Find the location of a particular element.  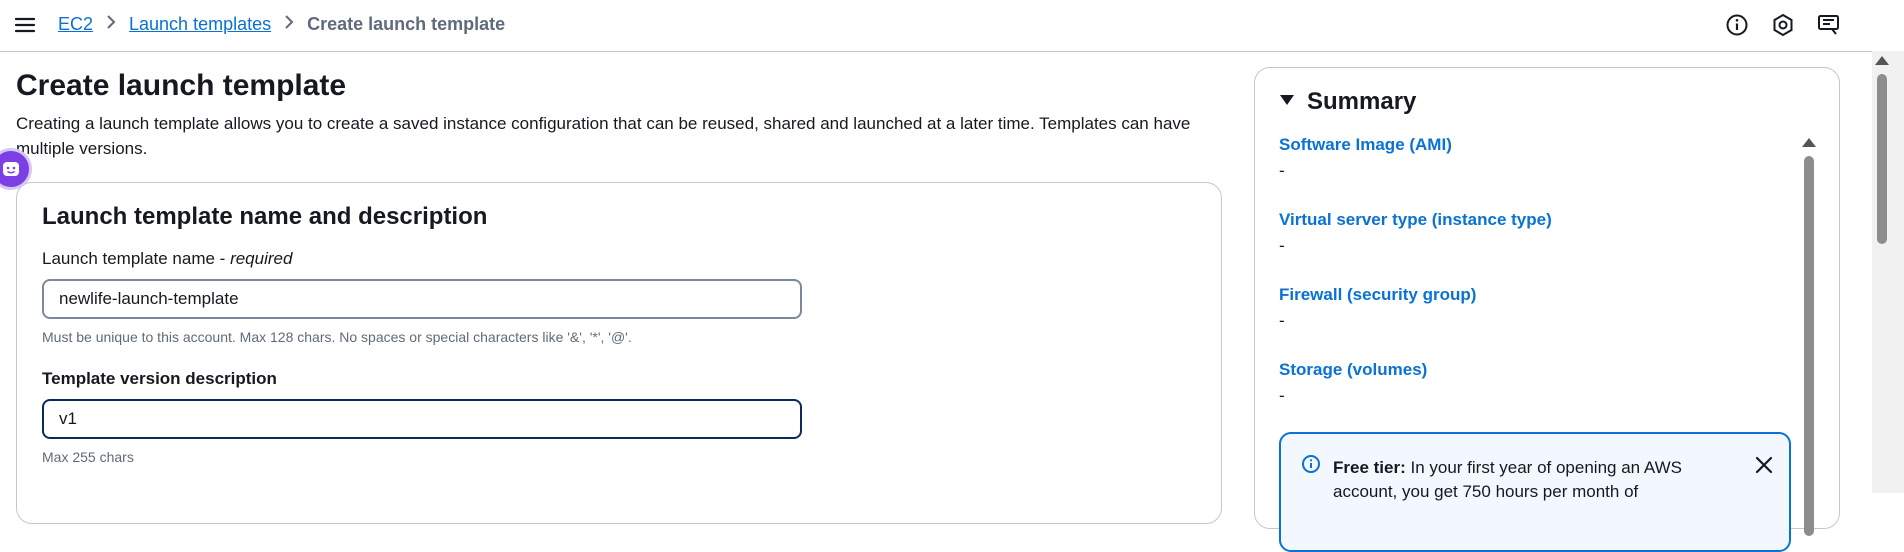

template-description-input is located at coordinates (422, 419).